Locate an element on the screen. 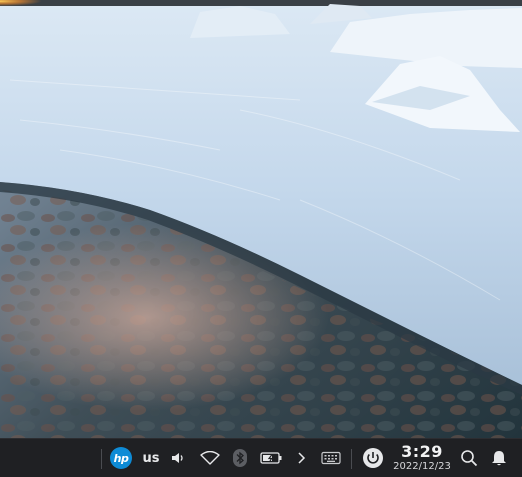 The height and width of the screenshot is (477, 522). hp-logo-icon: hp is located at coordinates (121, 458).